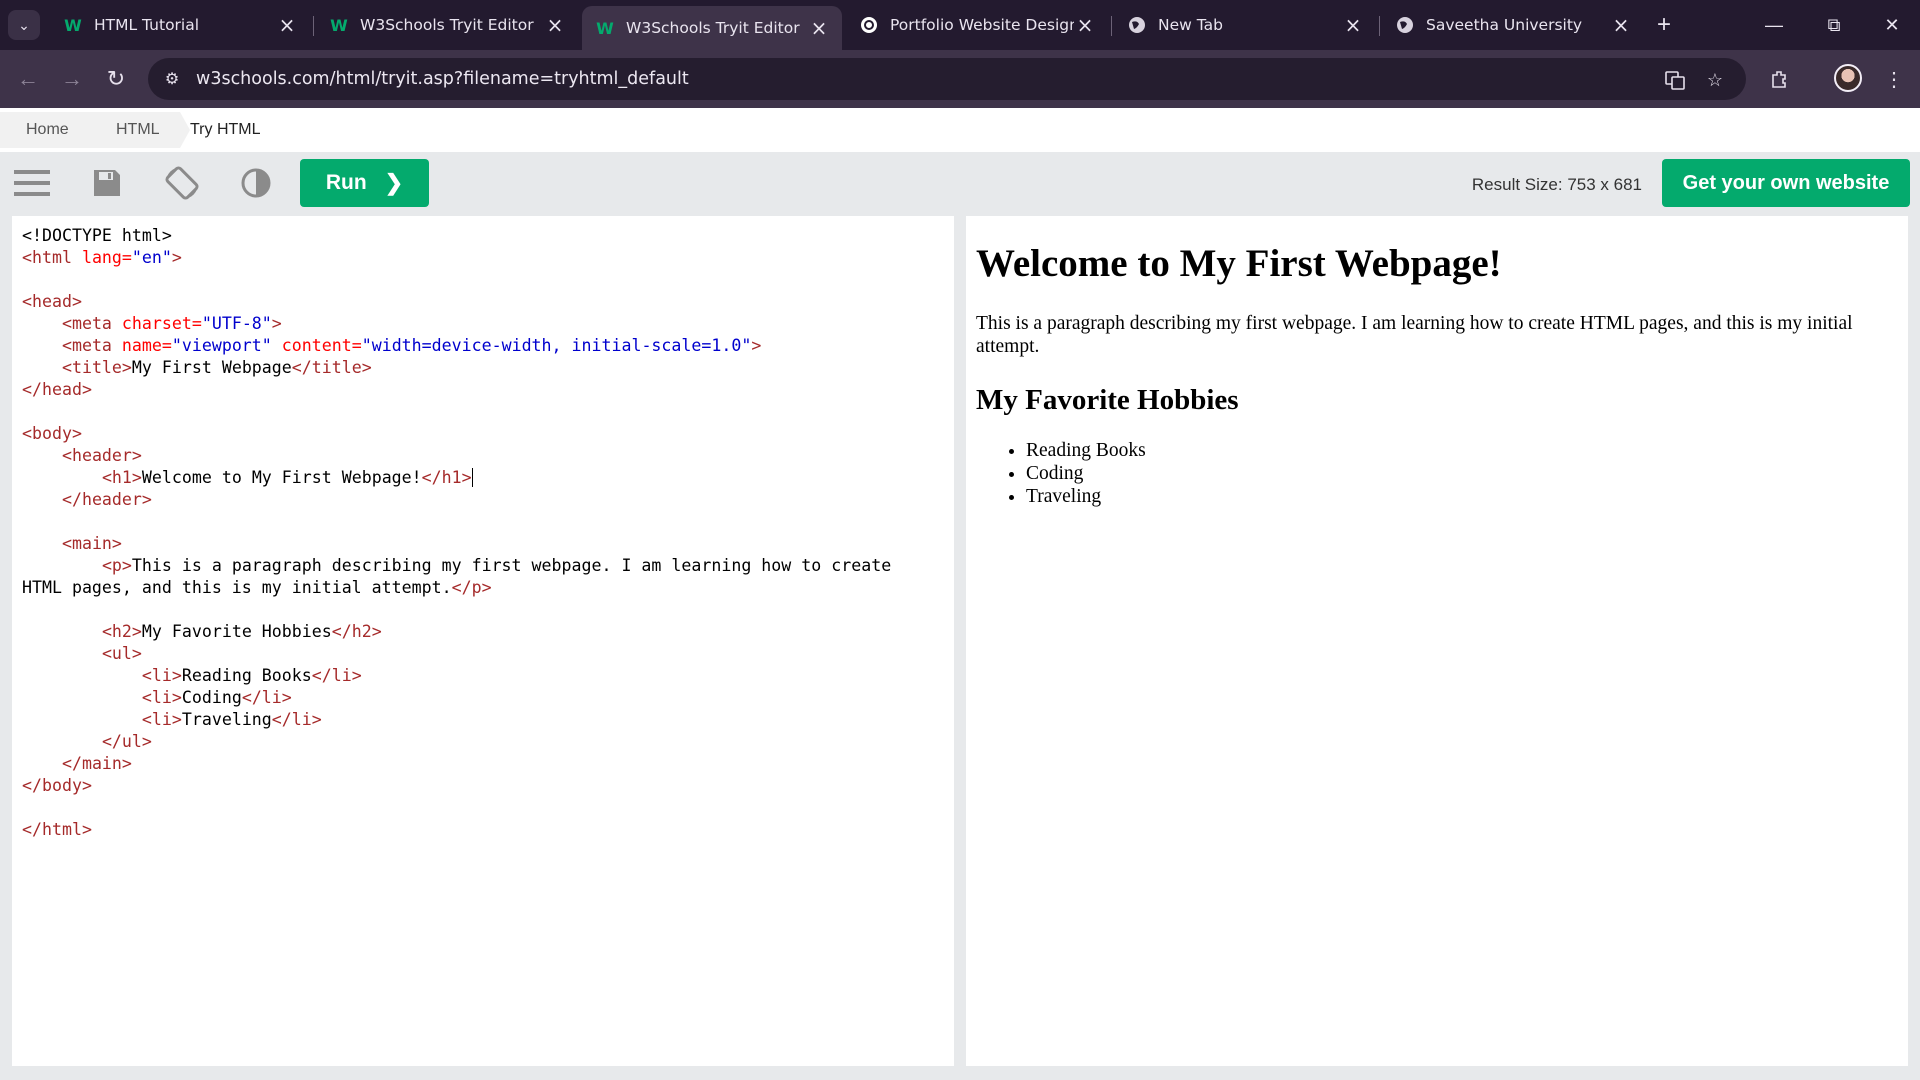 The image size is (1920, 1080). What do you see at coordinates (185, 130) in the screenshot?
I see `breadcrumb-separator` at bounding box center [185, 130].